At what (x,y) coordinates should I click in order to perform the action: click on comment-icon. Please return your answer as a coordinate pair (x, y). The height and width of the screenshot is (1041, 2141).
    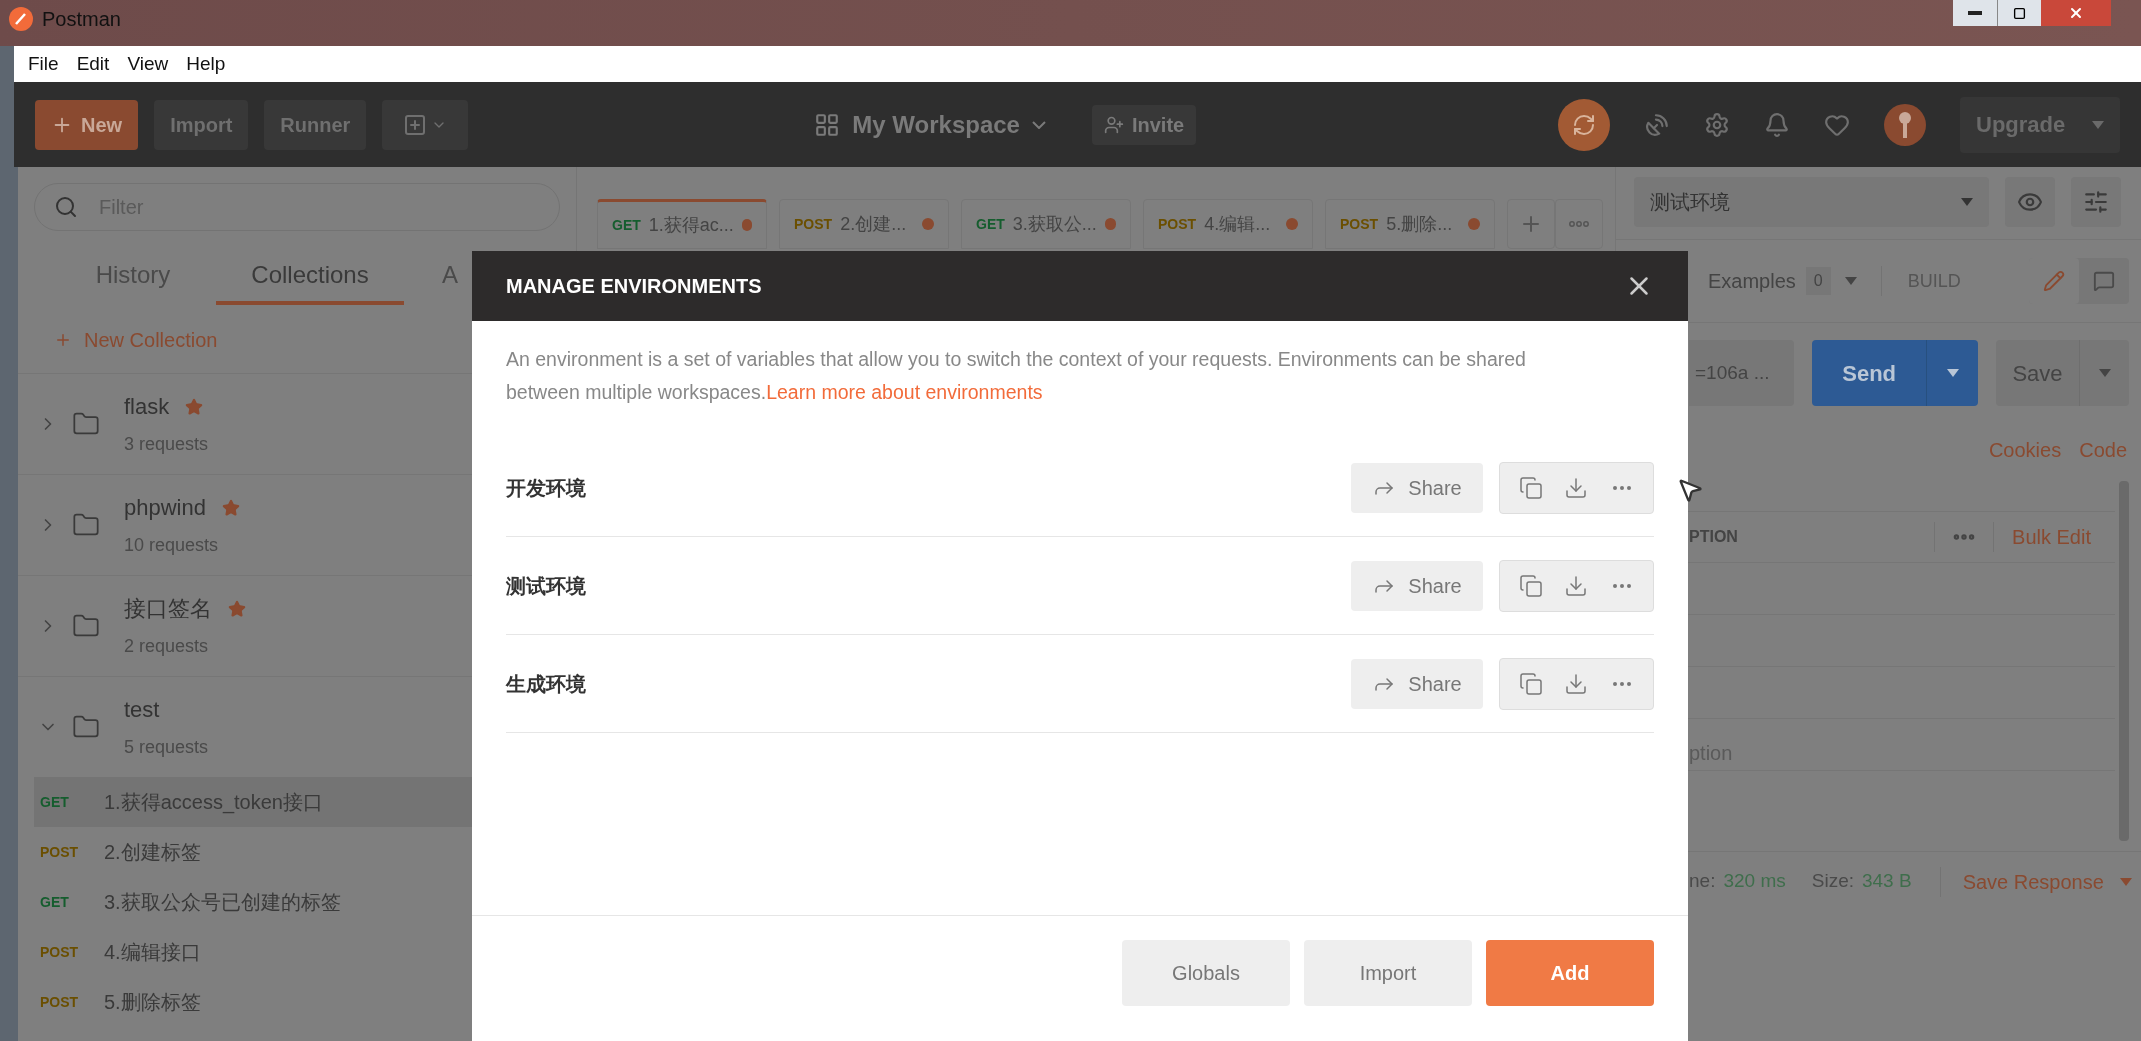
    Looking at the image, I should click on (2104, 281).